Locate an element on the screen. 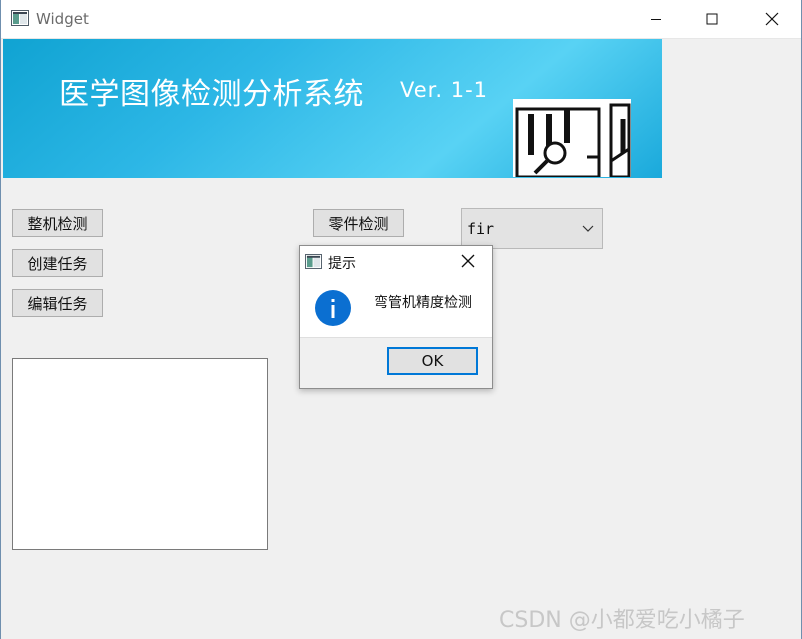 Image resolution: width=802 pixels, height=639 pixels. prompt-dialog: 提示 弯管机精度检测 OK is located at coordinates (396, 317).